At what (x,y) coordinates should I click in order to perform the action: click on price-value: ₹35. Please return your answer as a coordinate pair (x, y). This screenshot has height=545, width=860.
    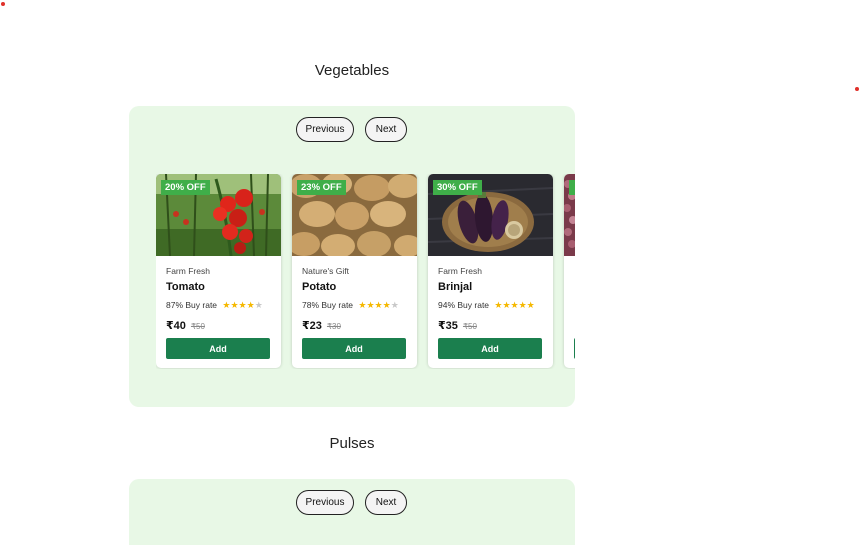
    Looking at the image, I should click on (448, 326).